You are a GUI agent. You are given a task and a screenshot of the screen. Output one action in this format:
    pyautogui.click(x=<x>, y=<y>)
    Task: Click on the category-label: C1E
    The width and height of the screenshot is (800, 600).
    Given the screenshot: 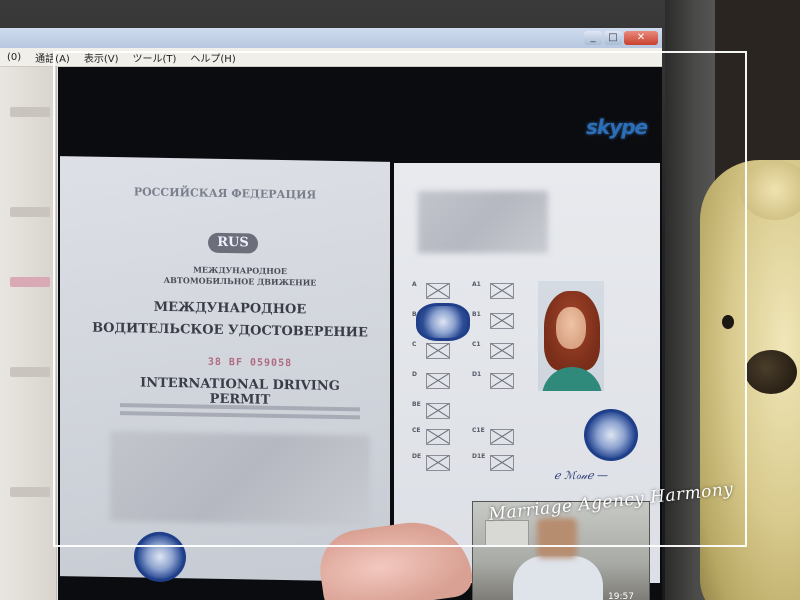 What is the action you would take?
    pyautogui.click(x=478, y=430)
    